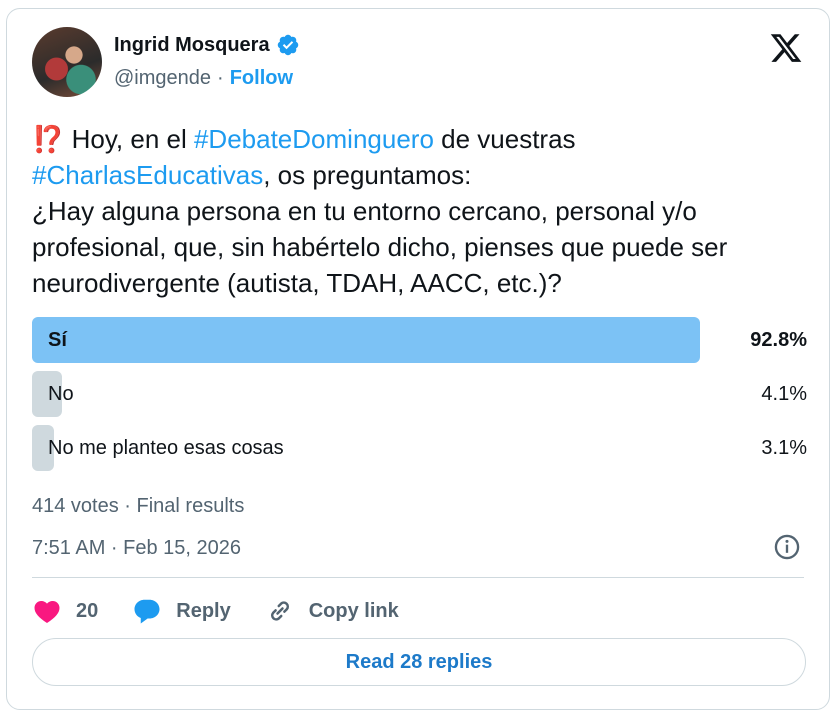 Image resolution: width=837 pixels, height=716 pixels. I want to click on tweet-timestamp: 7:51 AM · Feb 15, 2026, so click(136, 548).